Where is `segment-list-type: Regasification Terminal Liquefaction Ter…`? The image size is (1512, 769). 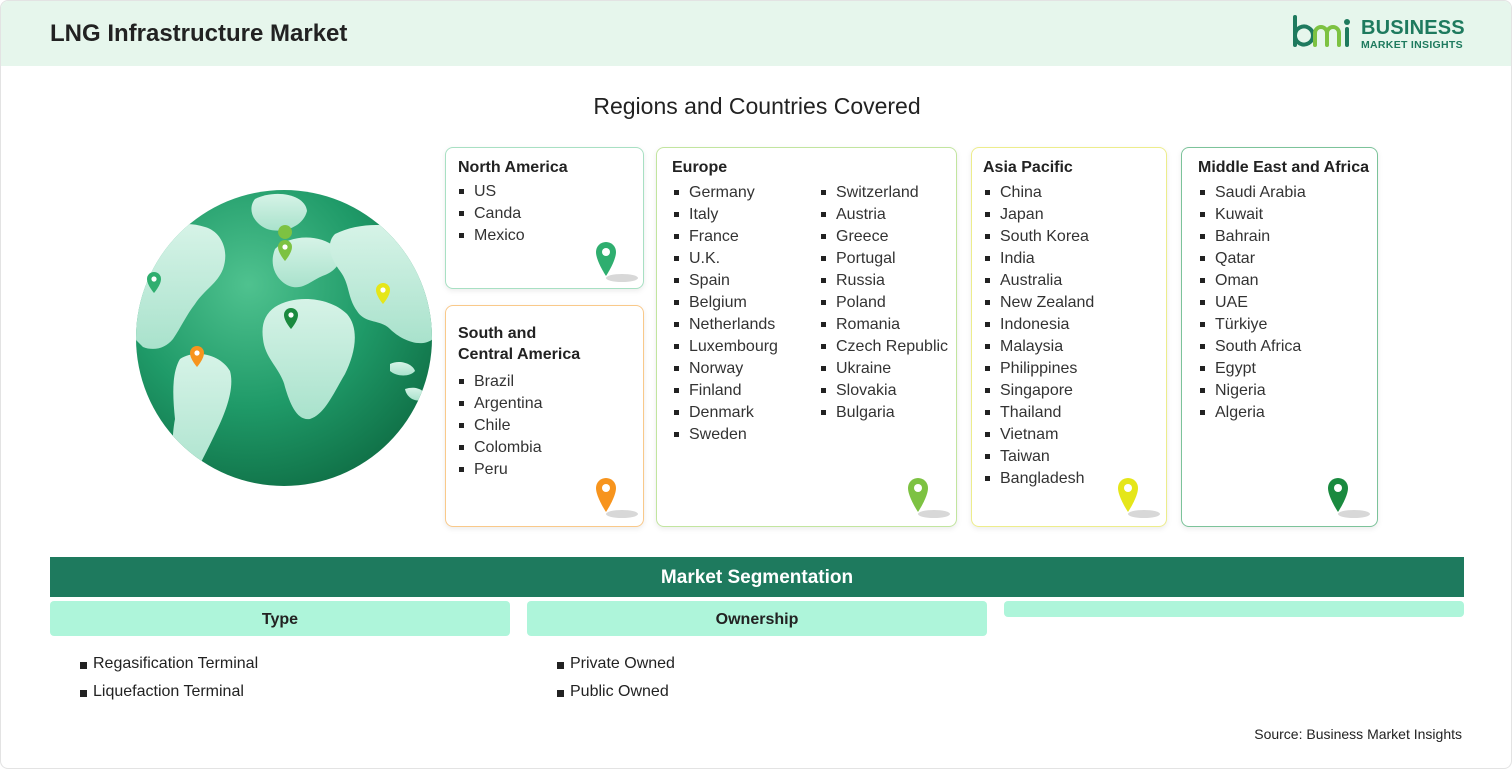 segment-list-type: Regasification Terminal Liquefaction Ter… is located at coordinates (169, 678).